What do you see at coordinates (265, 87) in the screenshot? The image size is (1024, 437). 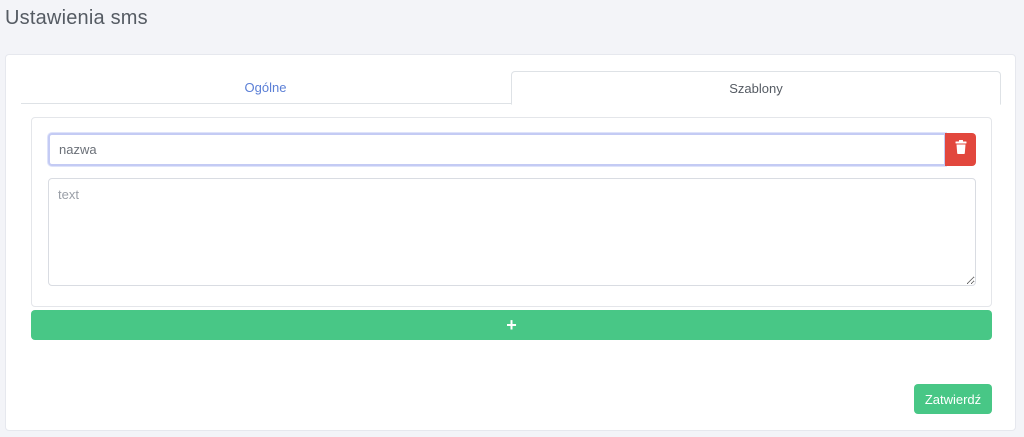 I see `tab-general: Ogólne` at bounding box center [265, 87].